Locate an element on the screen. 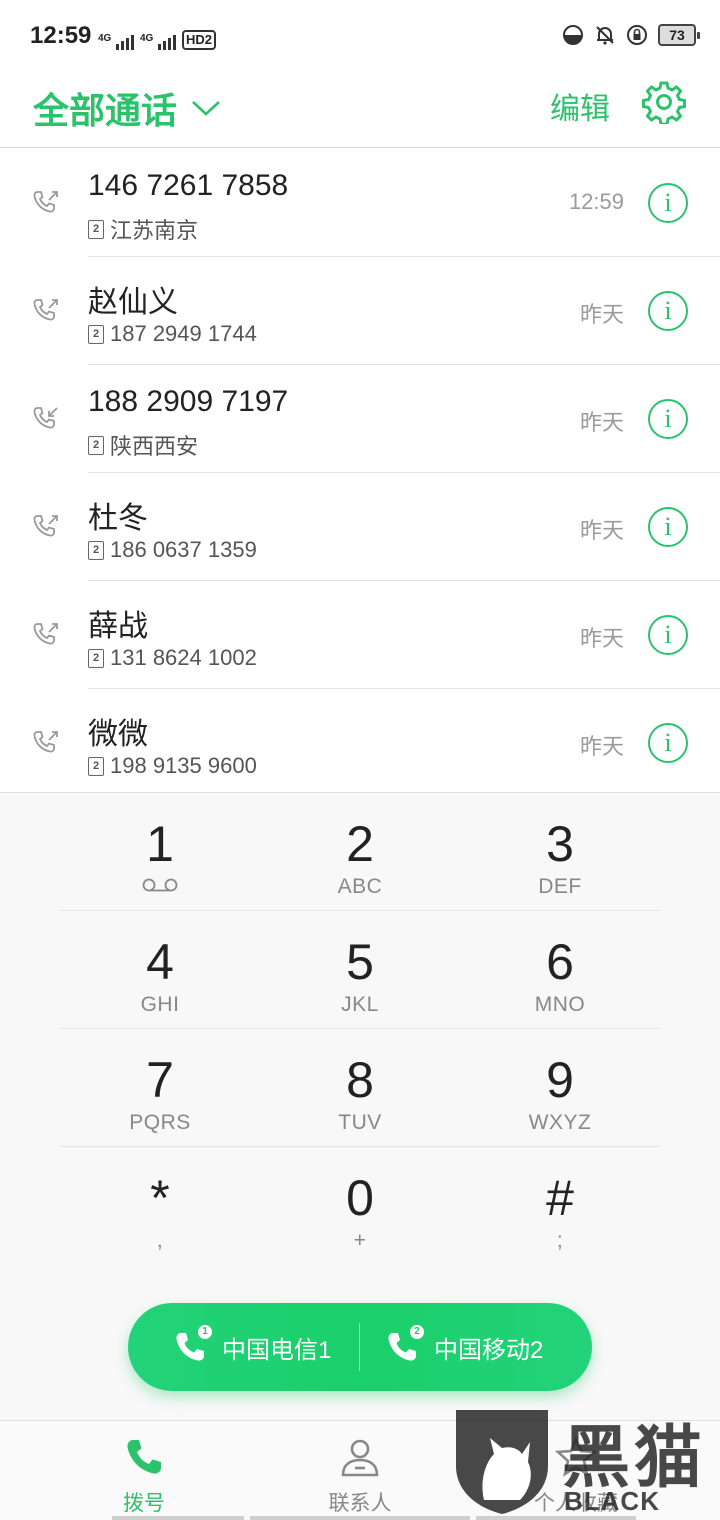 The height and width of the screenshot is (1520, 720). tab-favorites-label: 个人收藏 is located at coordinates (576, 1503).